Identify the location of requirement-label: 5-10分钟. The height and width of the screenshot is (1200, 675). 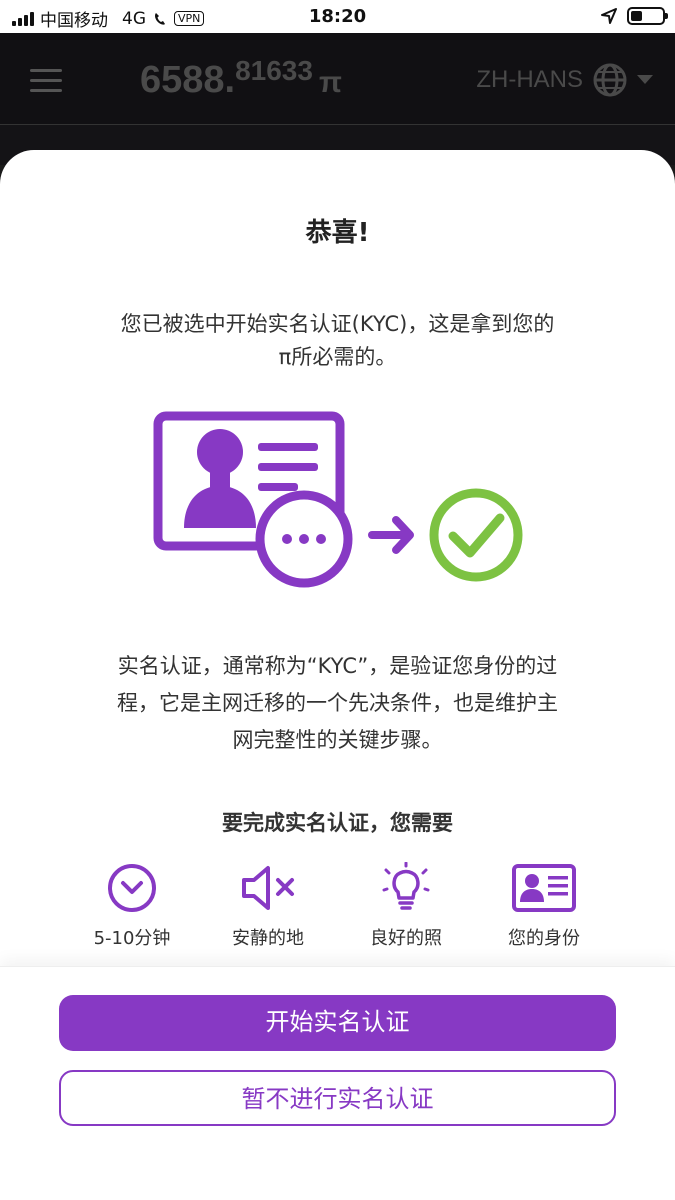
(132, 938).